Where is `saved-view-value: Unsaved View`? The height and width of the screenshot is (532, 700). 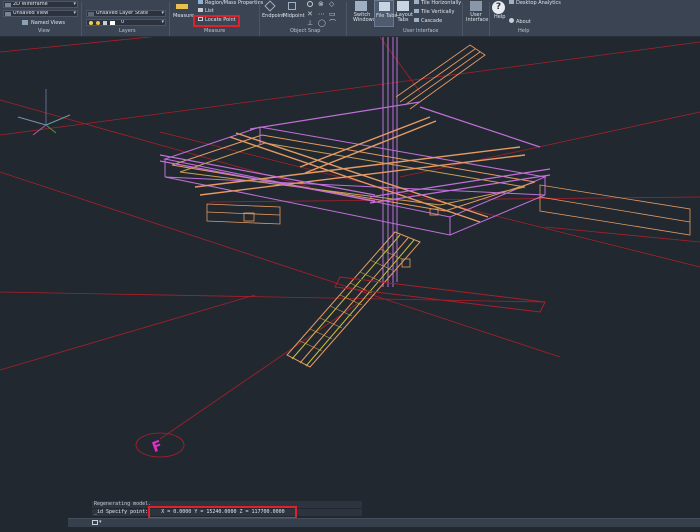 saved-view-value: Unsaved View is located at coordinates (31, 13).